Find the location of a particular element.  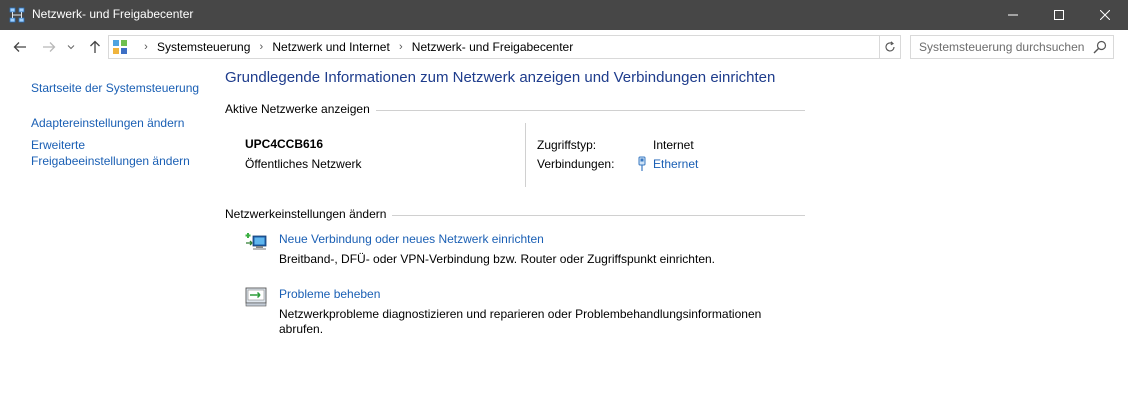

arrow-left-icon is located at coordinates (19, 47).